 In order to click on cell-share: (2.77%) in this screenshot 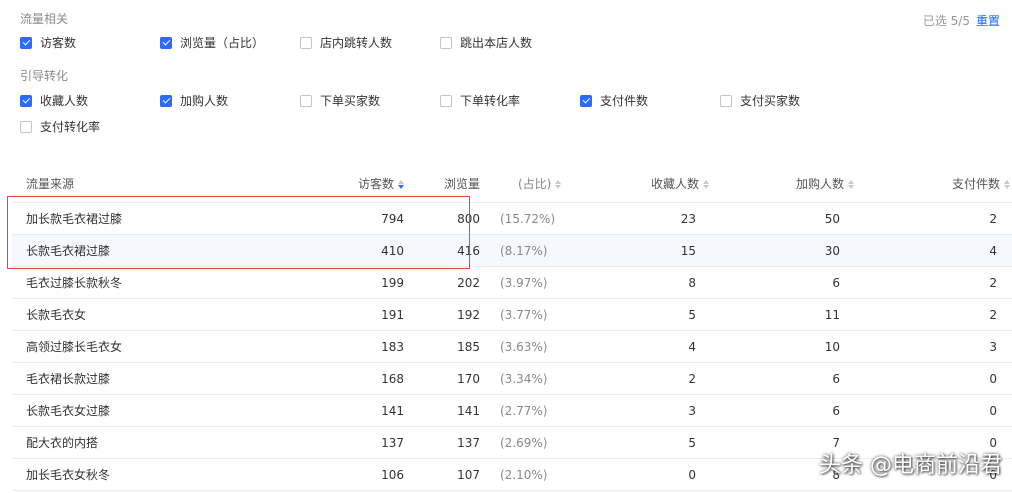, I will do `click(524, 410)`.